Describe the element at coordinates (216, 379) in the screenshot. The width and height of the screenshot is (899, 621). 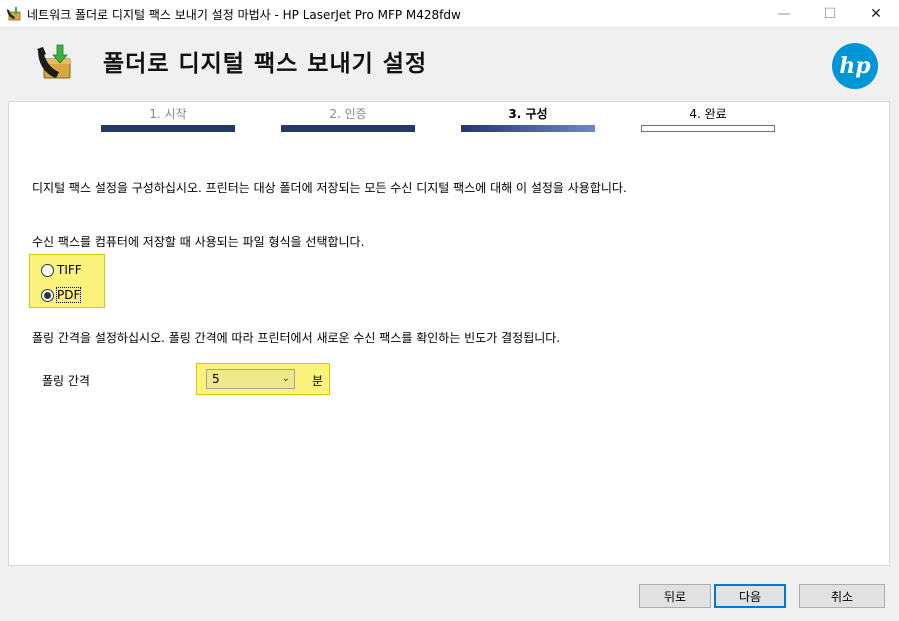
I see `polling-interval-value: 5` at that location.